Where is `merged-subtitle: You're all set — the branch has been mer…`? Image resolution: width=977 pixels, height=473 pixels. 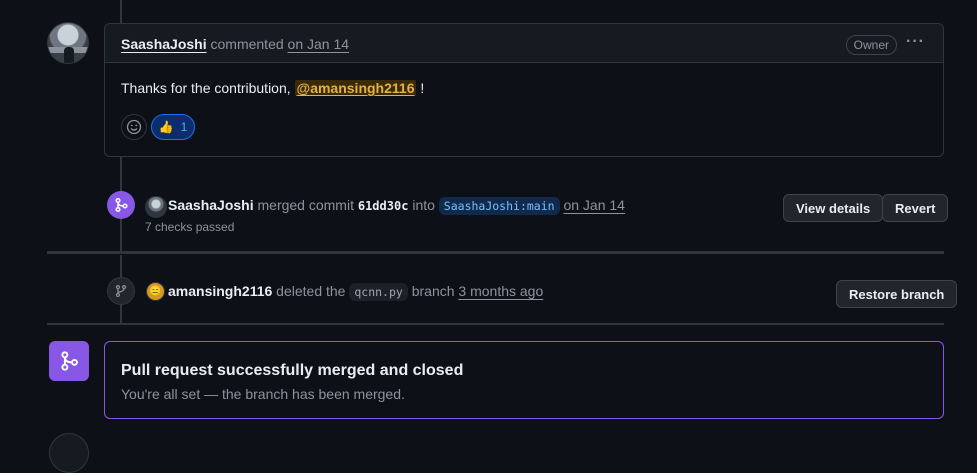
merged-subtitle: You're all set — the branch has been mer… is located at coordinates (263, 394).